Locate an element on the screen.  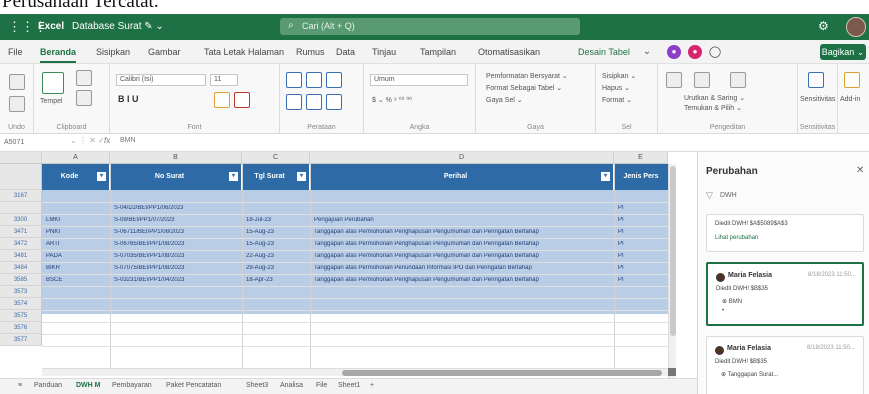
tab-tampilan: Tampilan is located at coordinates (438, 52).